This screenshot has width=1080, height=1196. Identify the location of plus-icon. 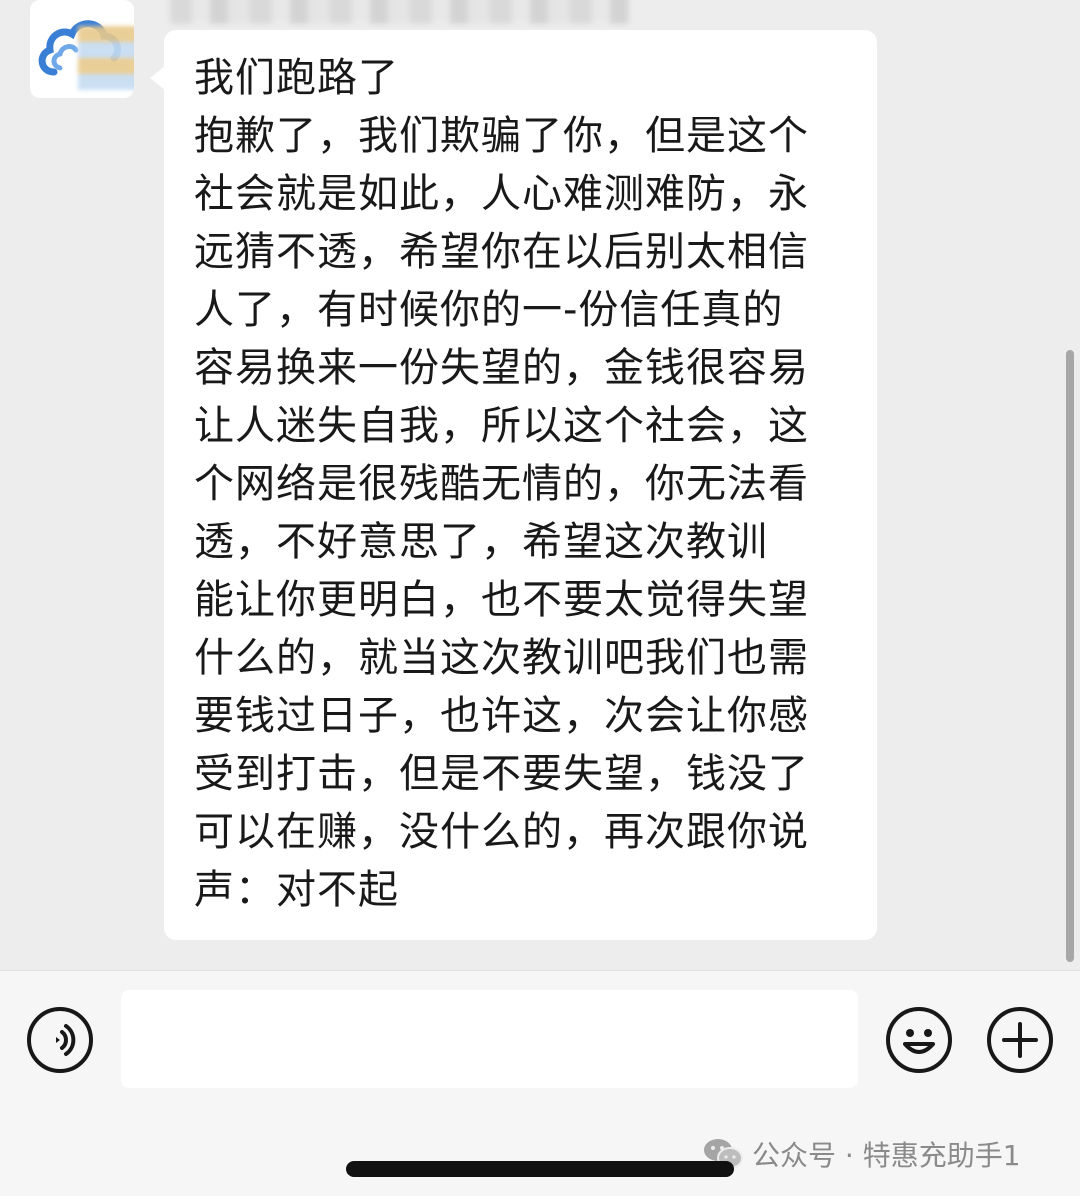
(1020, 1040).